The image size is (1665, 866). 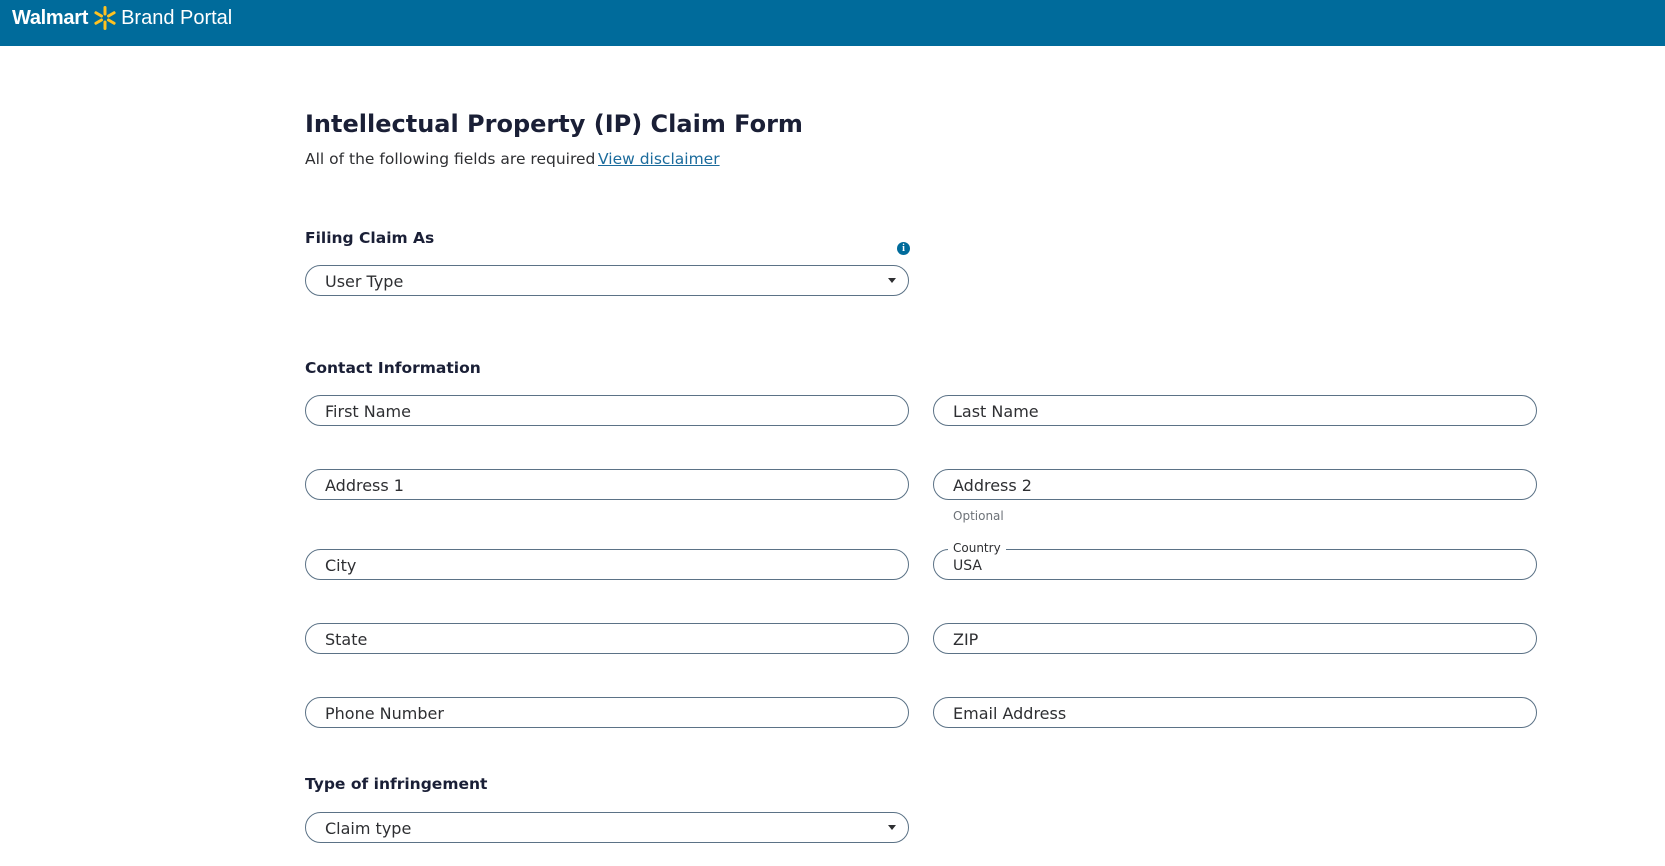 What do you see at coordinates (607, 827) in the screenshot?
I see `claim-type-select: Claim type` at bounding box center [607, 827].